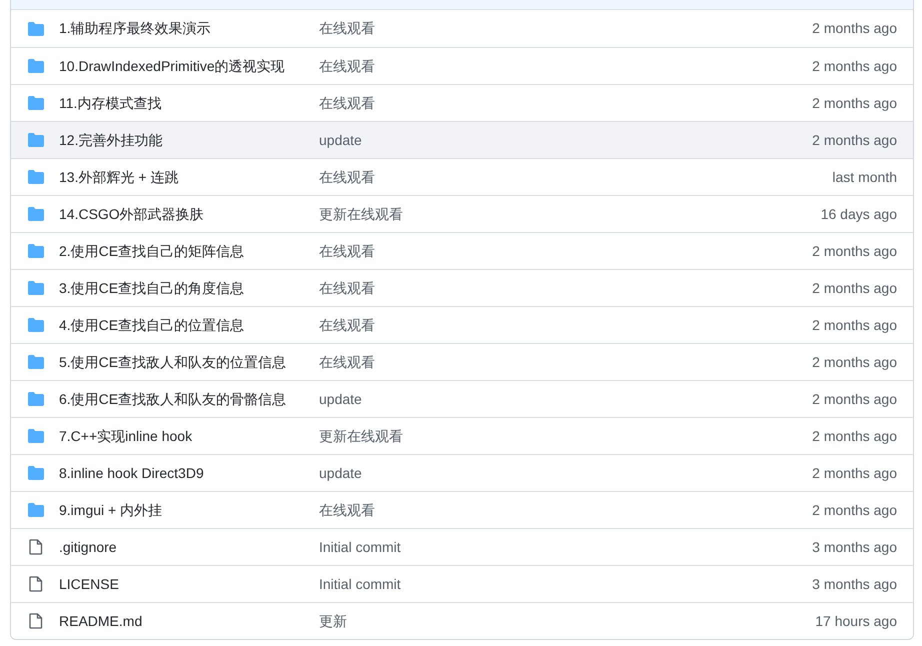 The width and height of the screenshot is (922, 646). Describe the element at coordinates (151, 288) in the screenshot. I see `file-name-link: 3.使用CE查找自己的角度信息` at that location.